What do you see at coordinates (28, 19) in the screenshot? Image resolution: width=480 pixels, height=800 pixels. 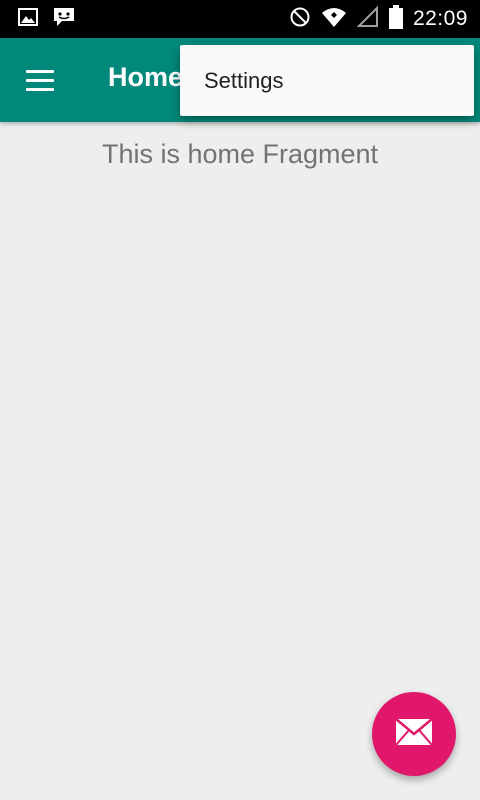 I see `image-icon` at bounding box center [28, 19].